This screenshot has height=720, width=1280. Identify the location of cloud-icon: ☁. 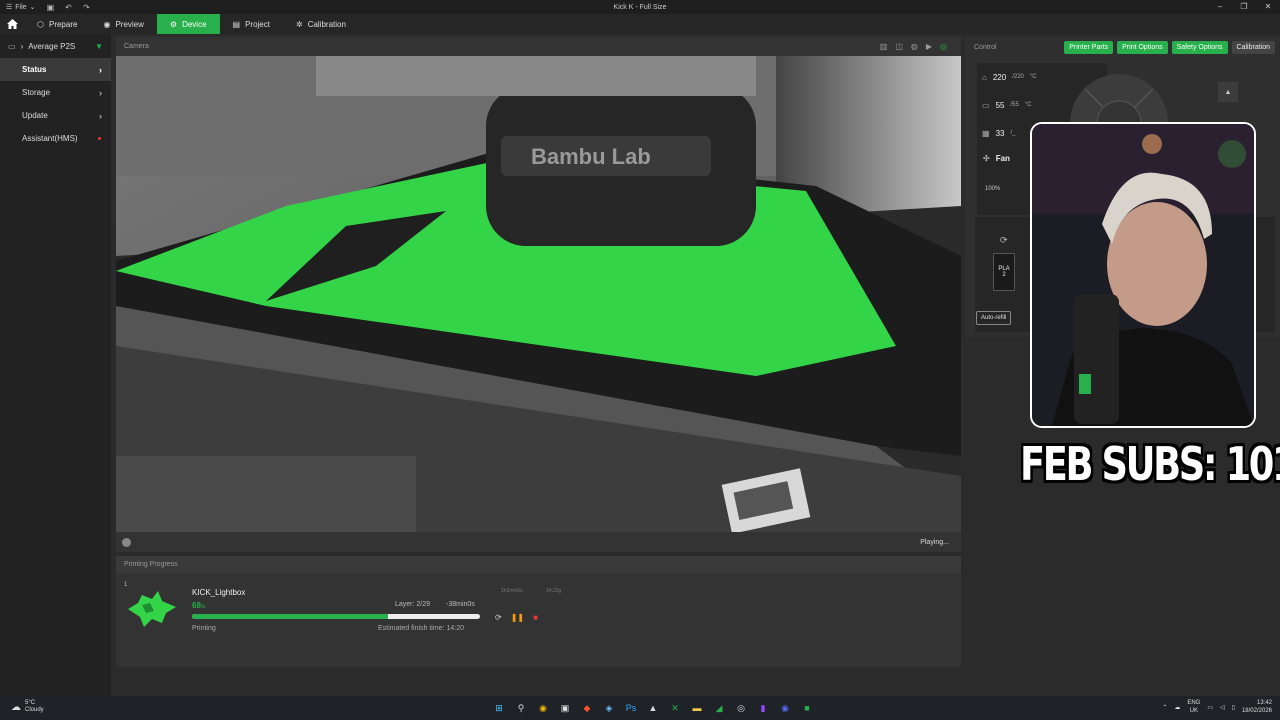
(16, 707).